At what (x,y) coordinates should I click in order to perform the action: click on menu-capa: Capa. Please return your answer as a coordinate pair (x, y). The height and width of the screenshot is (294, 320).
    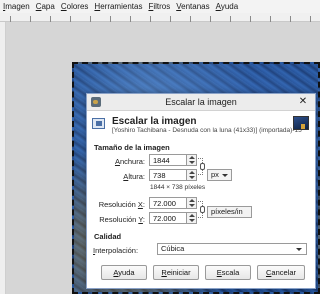
    Looking at the image, I should click on (45, 6).